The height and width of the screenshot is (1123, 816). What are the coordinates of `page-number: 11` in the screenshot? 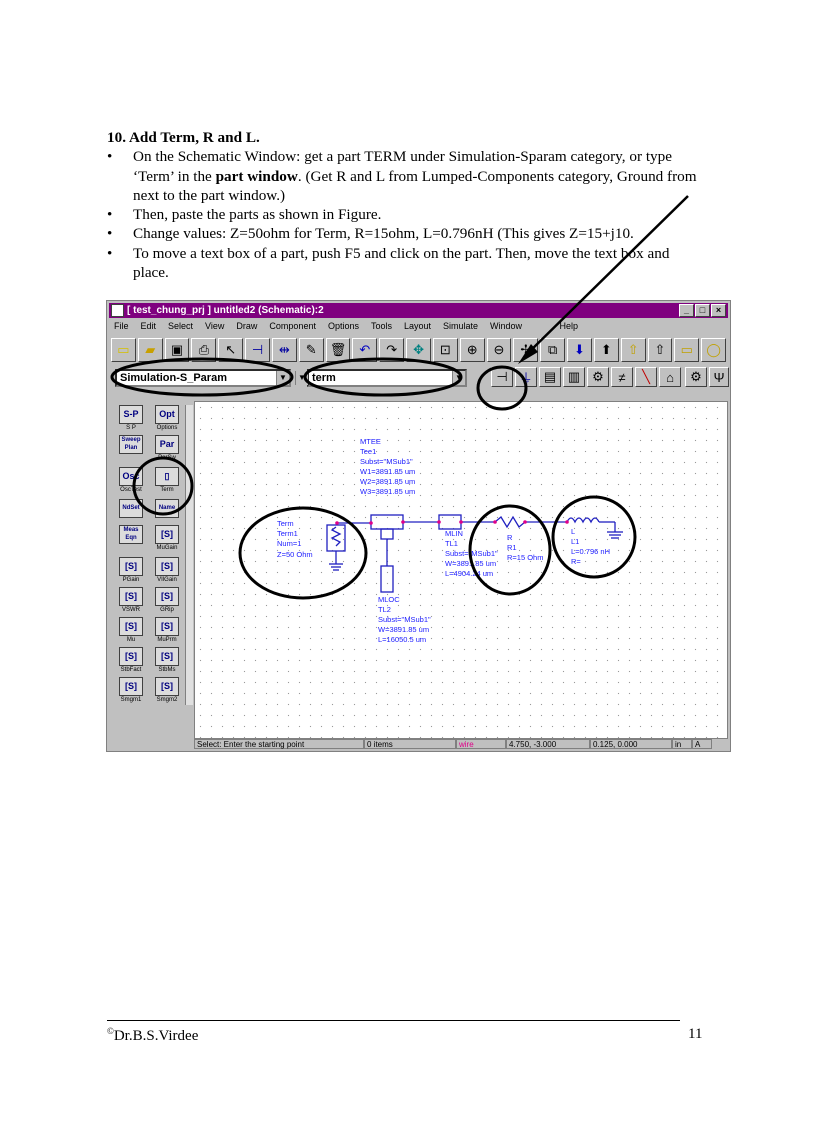 It's located at (695, 1034).